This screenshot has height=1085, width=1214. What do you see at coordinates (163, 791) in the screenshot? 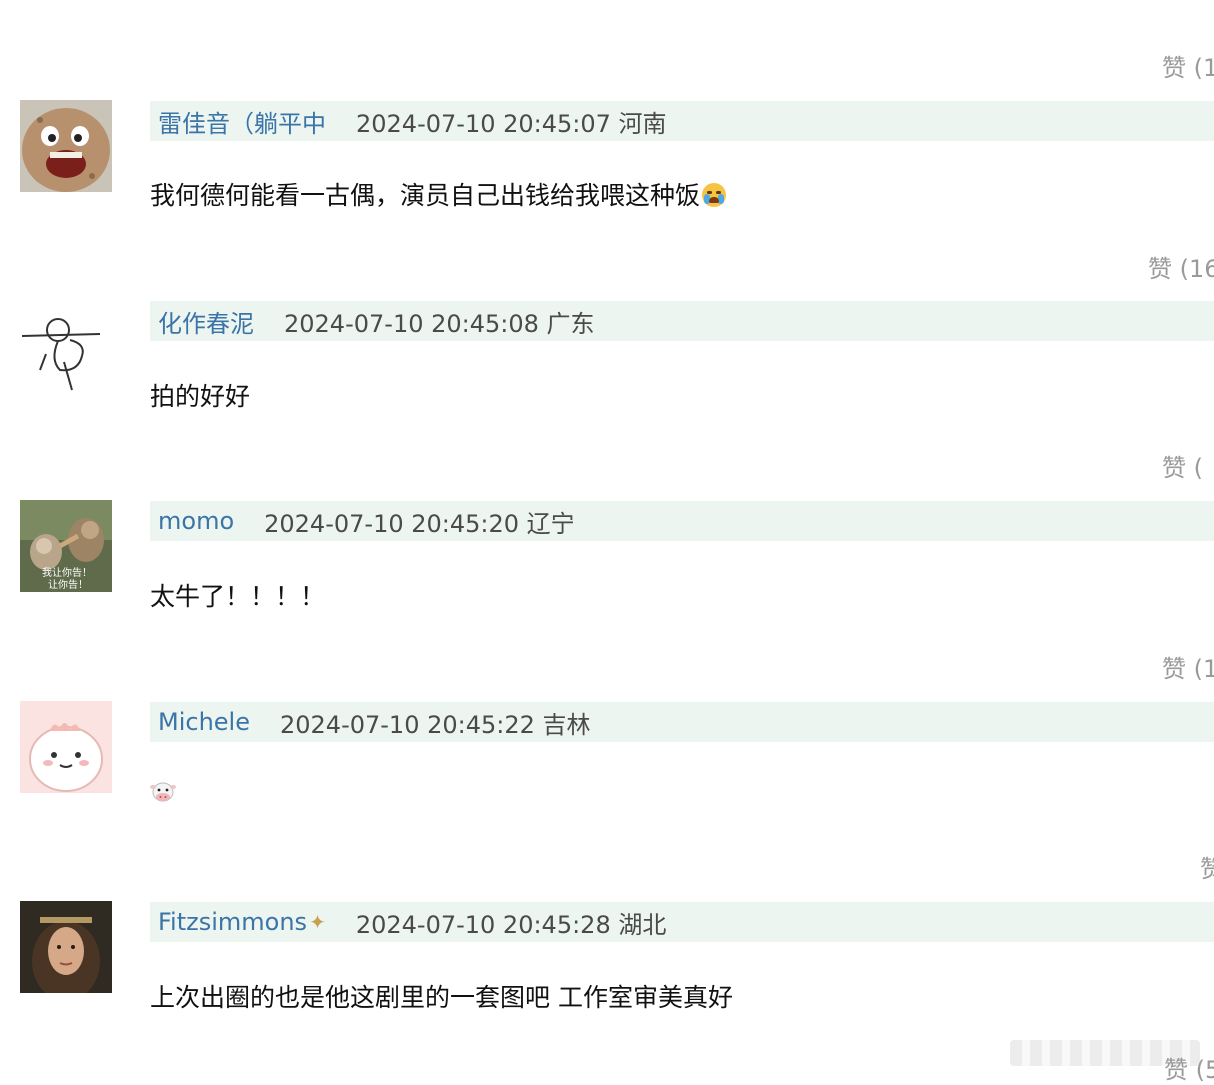
I see `cow-face-emoji-icon` at bounding box center [163, 791].